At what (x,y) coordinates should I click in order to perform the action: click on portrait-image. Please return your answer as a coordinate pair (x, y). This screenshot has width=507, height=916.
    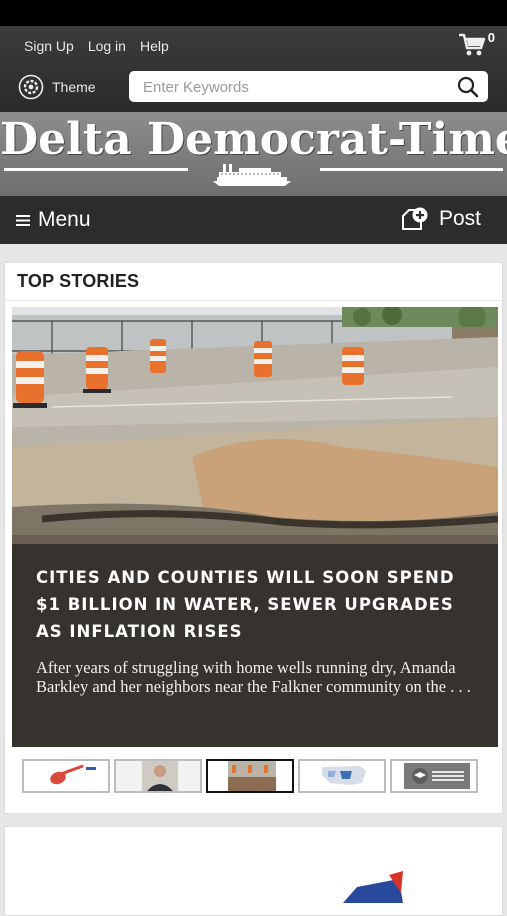
    Looking at the image, I should click on (158, 776).